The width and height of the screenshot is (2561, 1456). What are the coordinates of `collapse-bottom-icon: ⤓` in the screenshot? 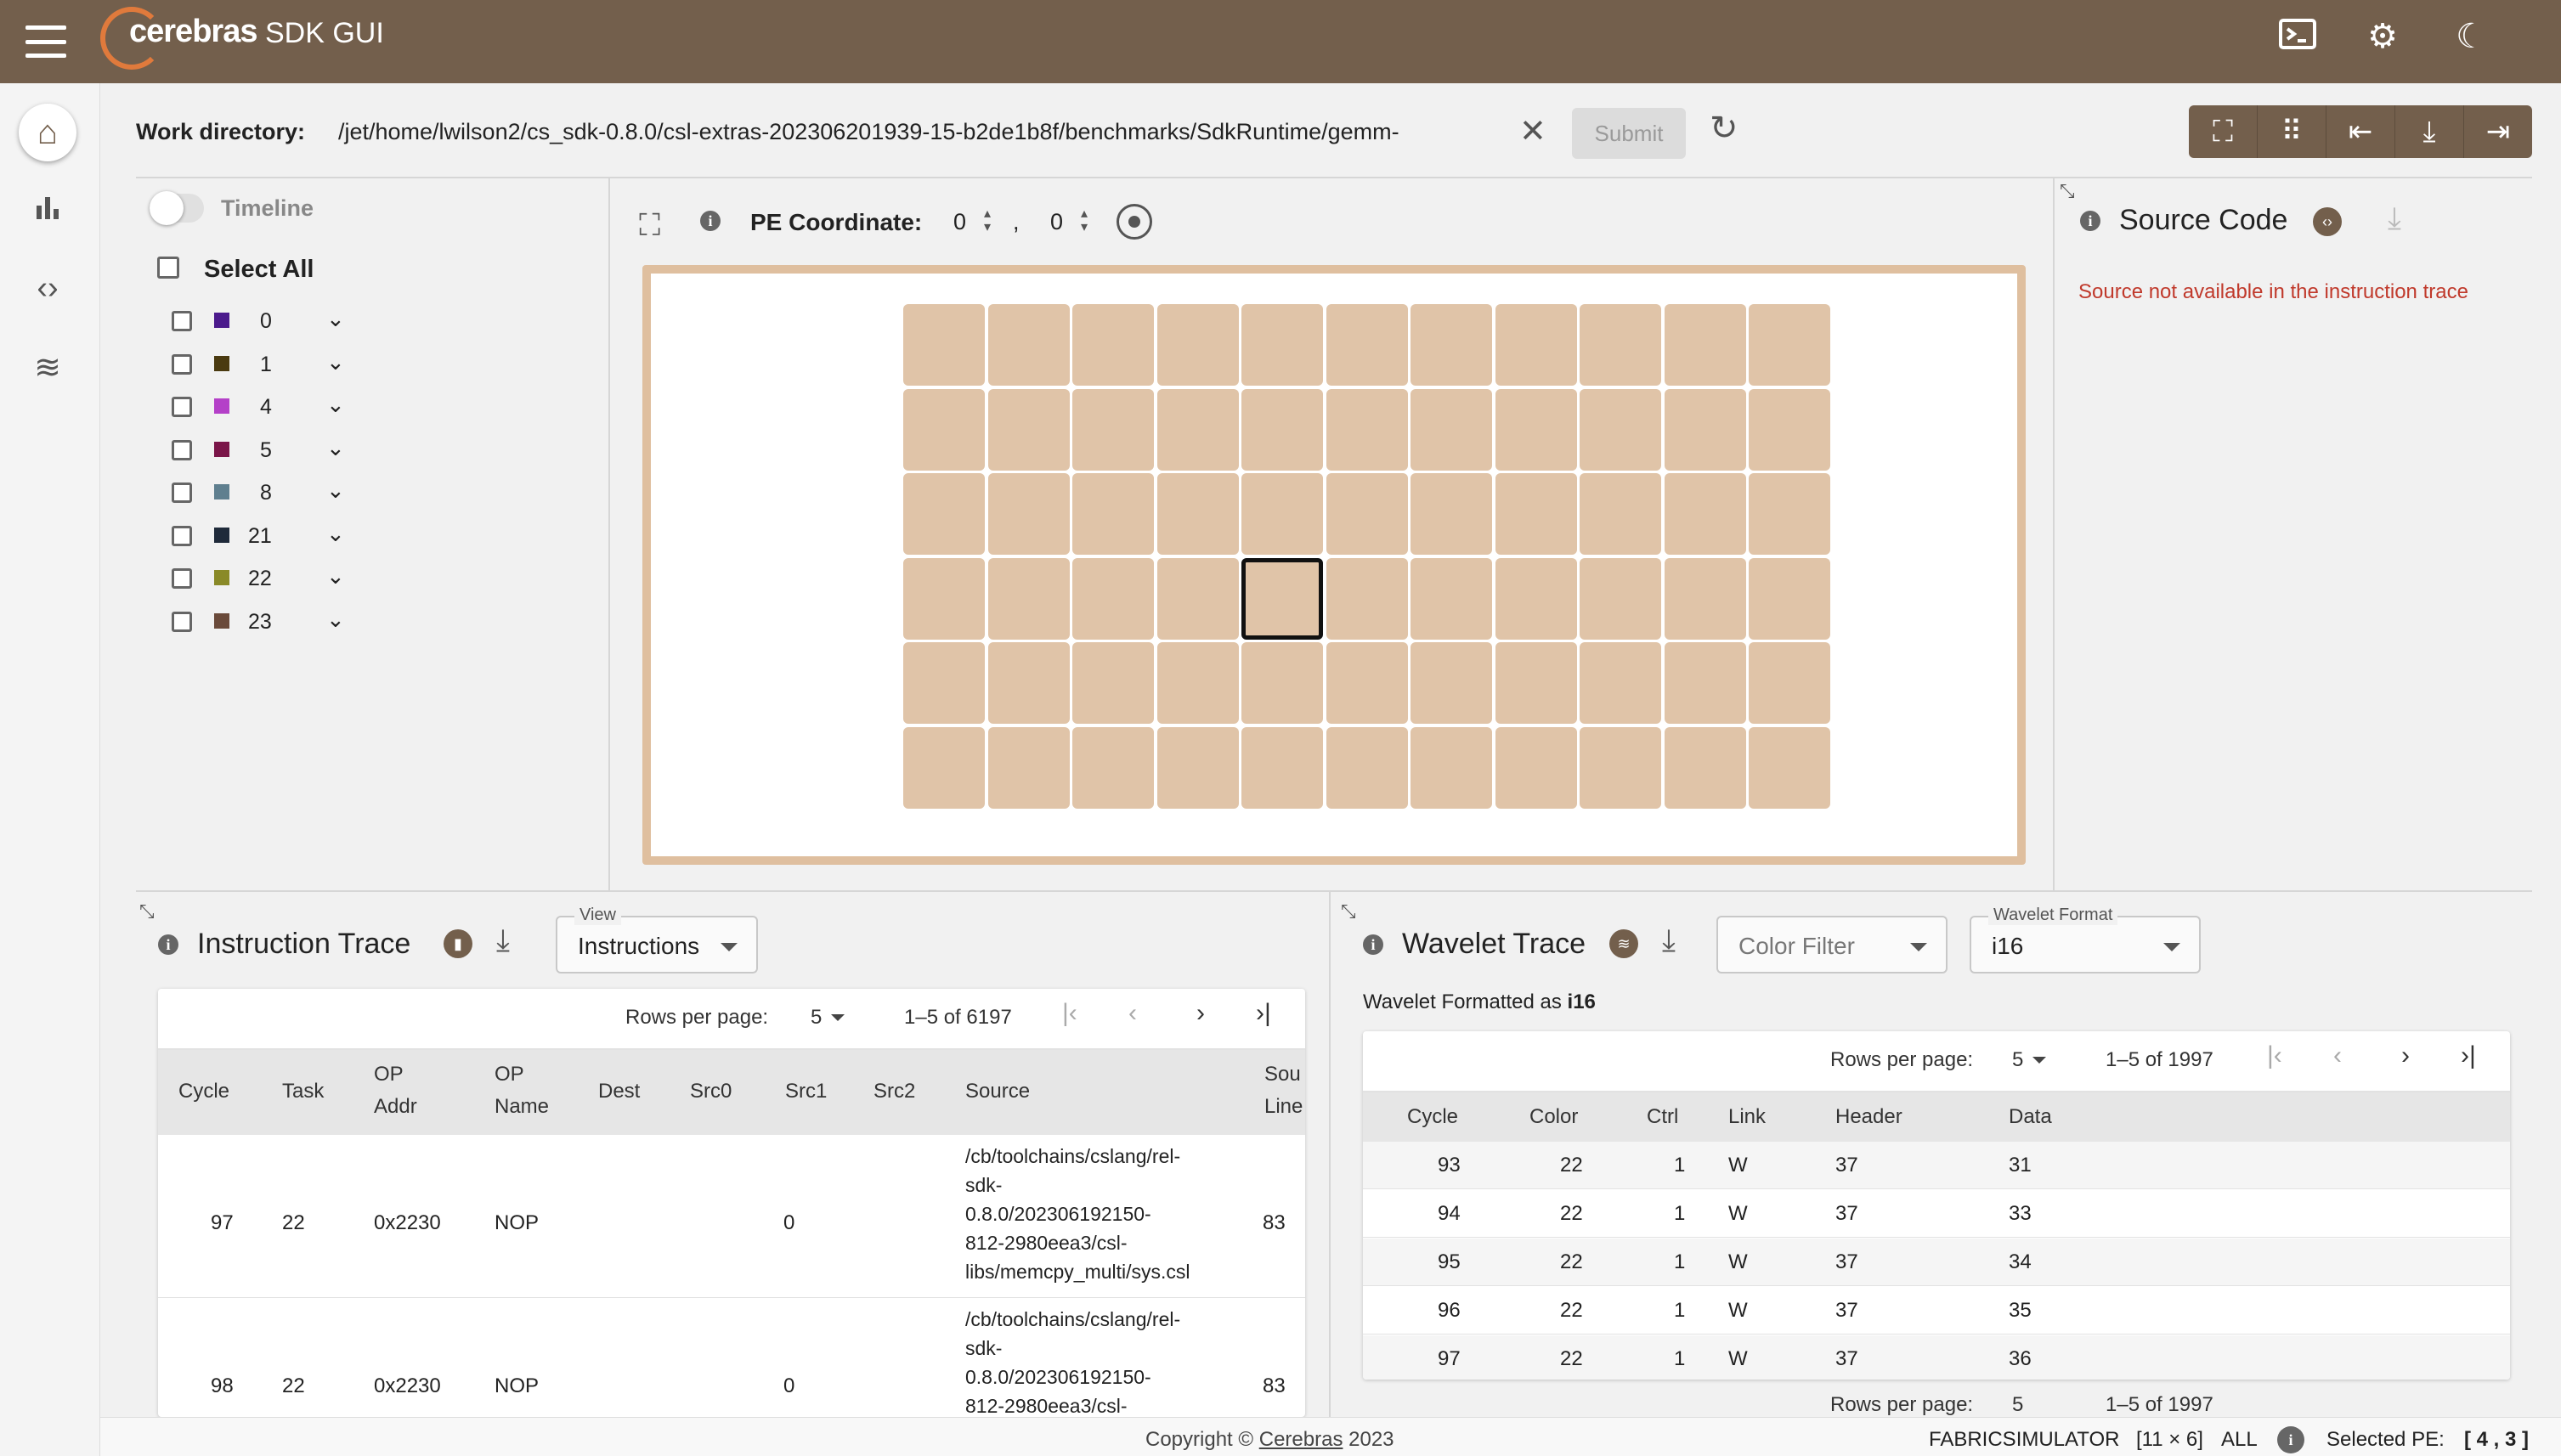 It's located at (2429, 132).